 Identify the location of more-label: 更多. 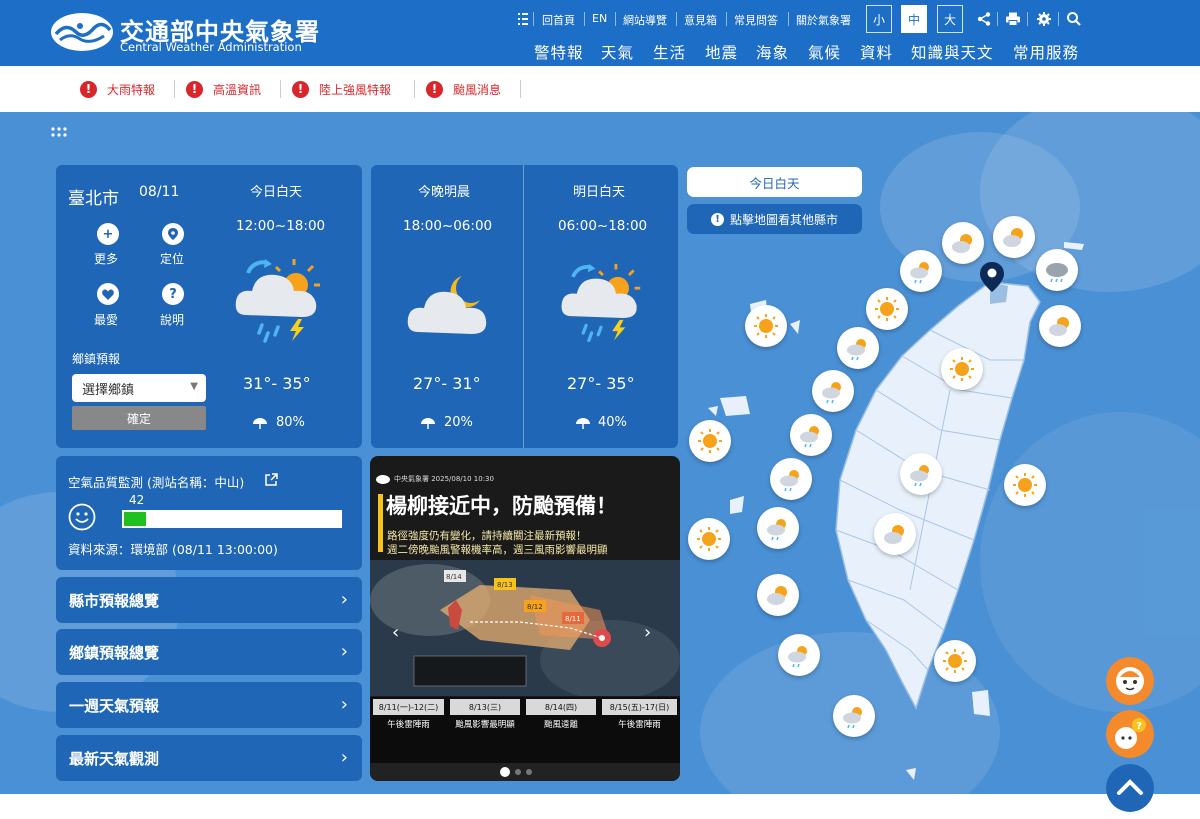
(106, 258).